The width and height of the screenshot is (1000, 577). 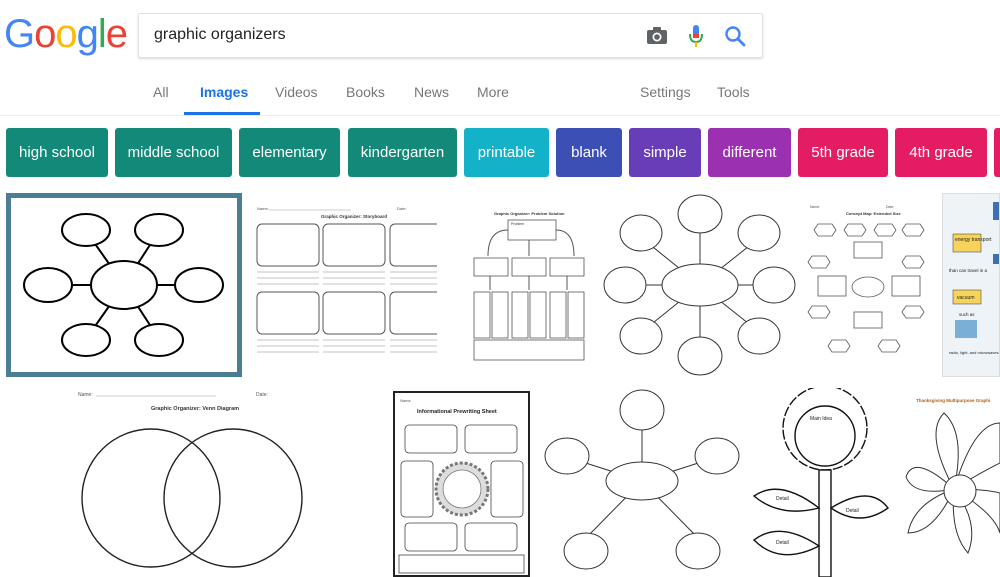 I want to click on chip-blank: blank, so click(x=589, y=152).